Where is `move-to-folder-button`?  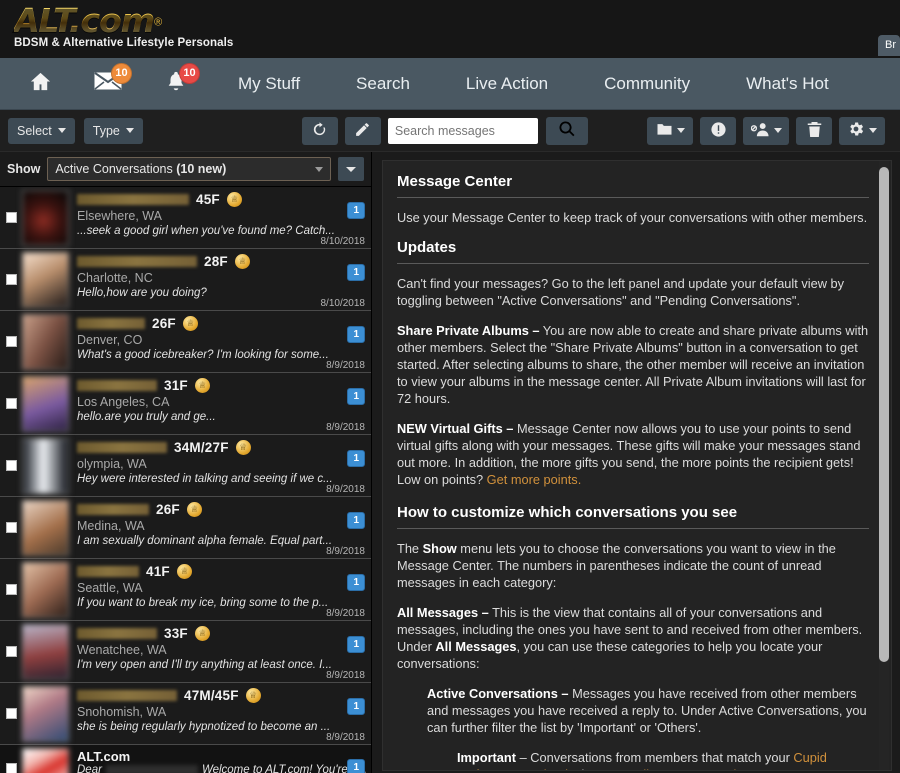
move-to-folder-button is located at coordinates (670, 130).